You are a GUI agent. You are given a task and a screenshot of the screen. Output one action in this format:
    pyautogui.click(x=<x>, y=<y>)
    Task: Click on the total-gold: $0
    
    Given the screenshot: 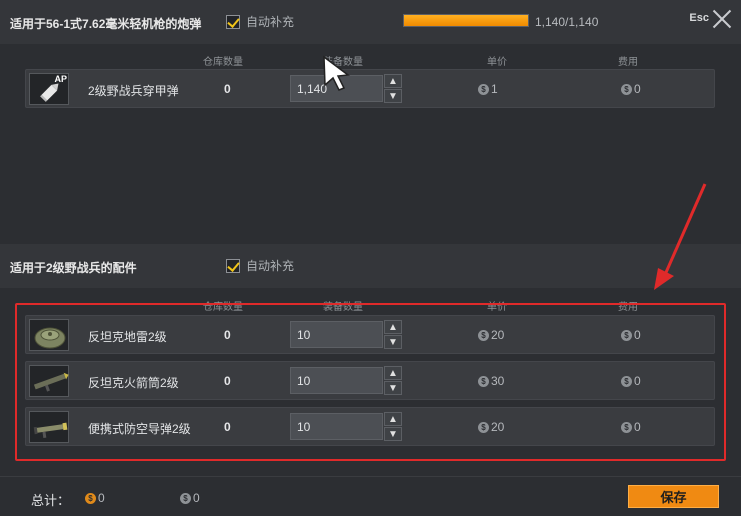 What is the action you would take?
    pyautogui.click(x=95, y=498)
    